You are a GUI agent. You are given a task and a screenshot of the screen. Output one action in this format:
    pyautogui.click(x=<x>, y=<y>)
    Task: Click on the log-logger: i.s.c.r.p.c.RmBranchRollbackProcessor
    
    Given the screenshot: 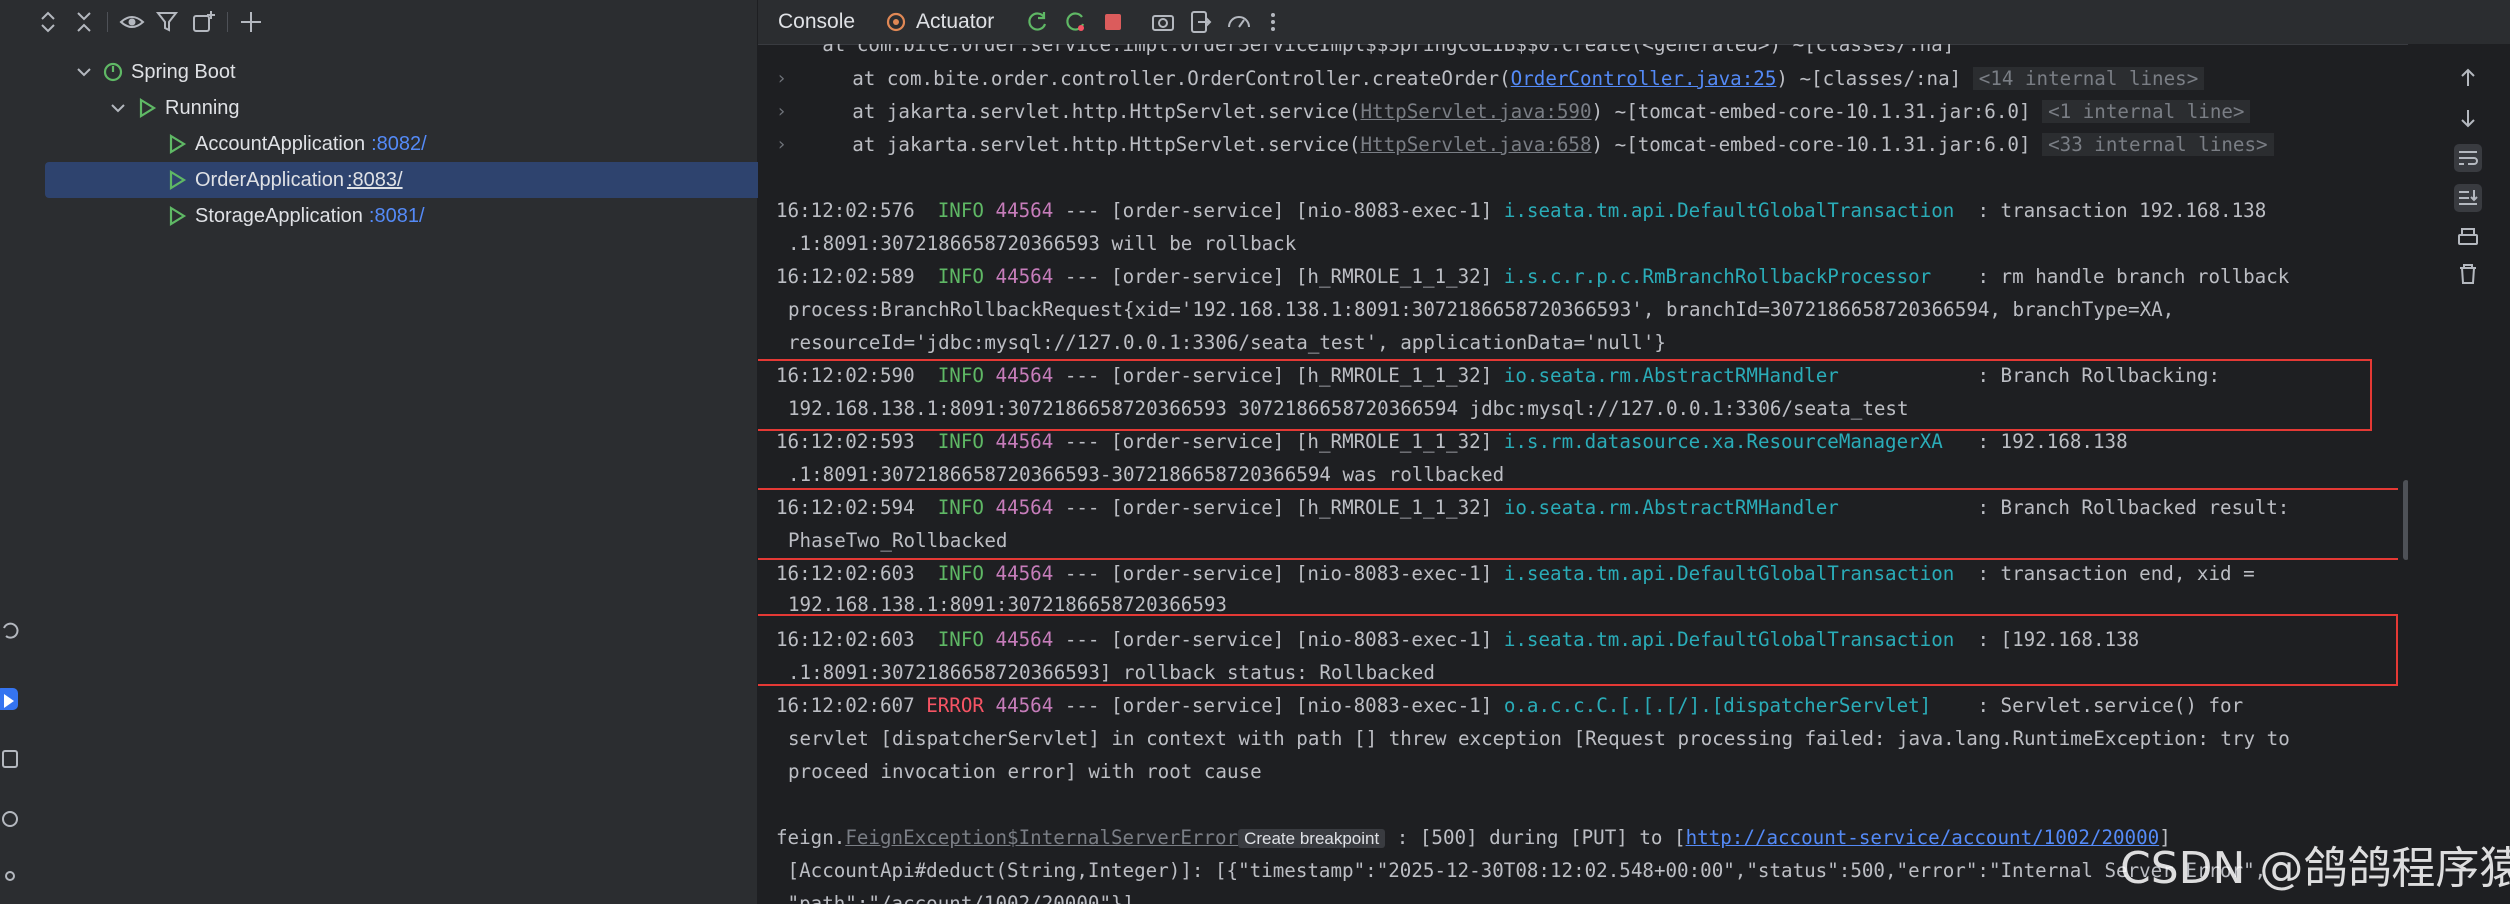 What is the action you would take?
    pyautogui.click(x=1717, y=276)
    